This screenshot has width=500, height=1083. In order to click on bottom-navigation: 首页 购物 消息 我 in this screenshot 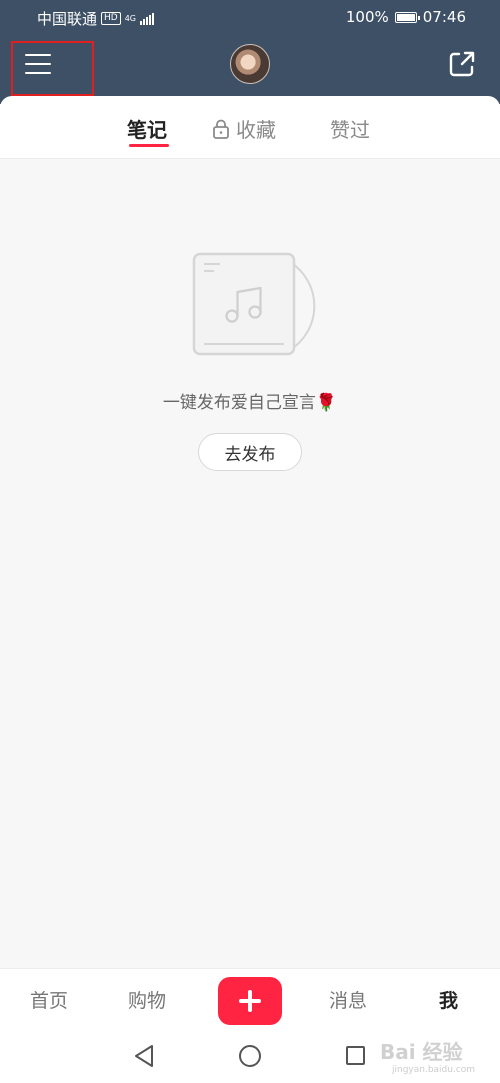, I will do `click(250, 998)`.